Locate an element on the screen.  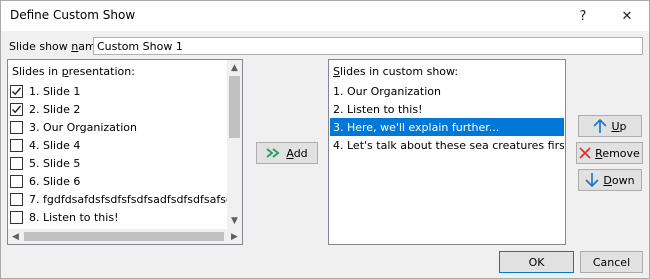
down-button: Down is located at coordinates (610, 180).